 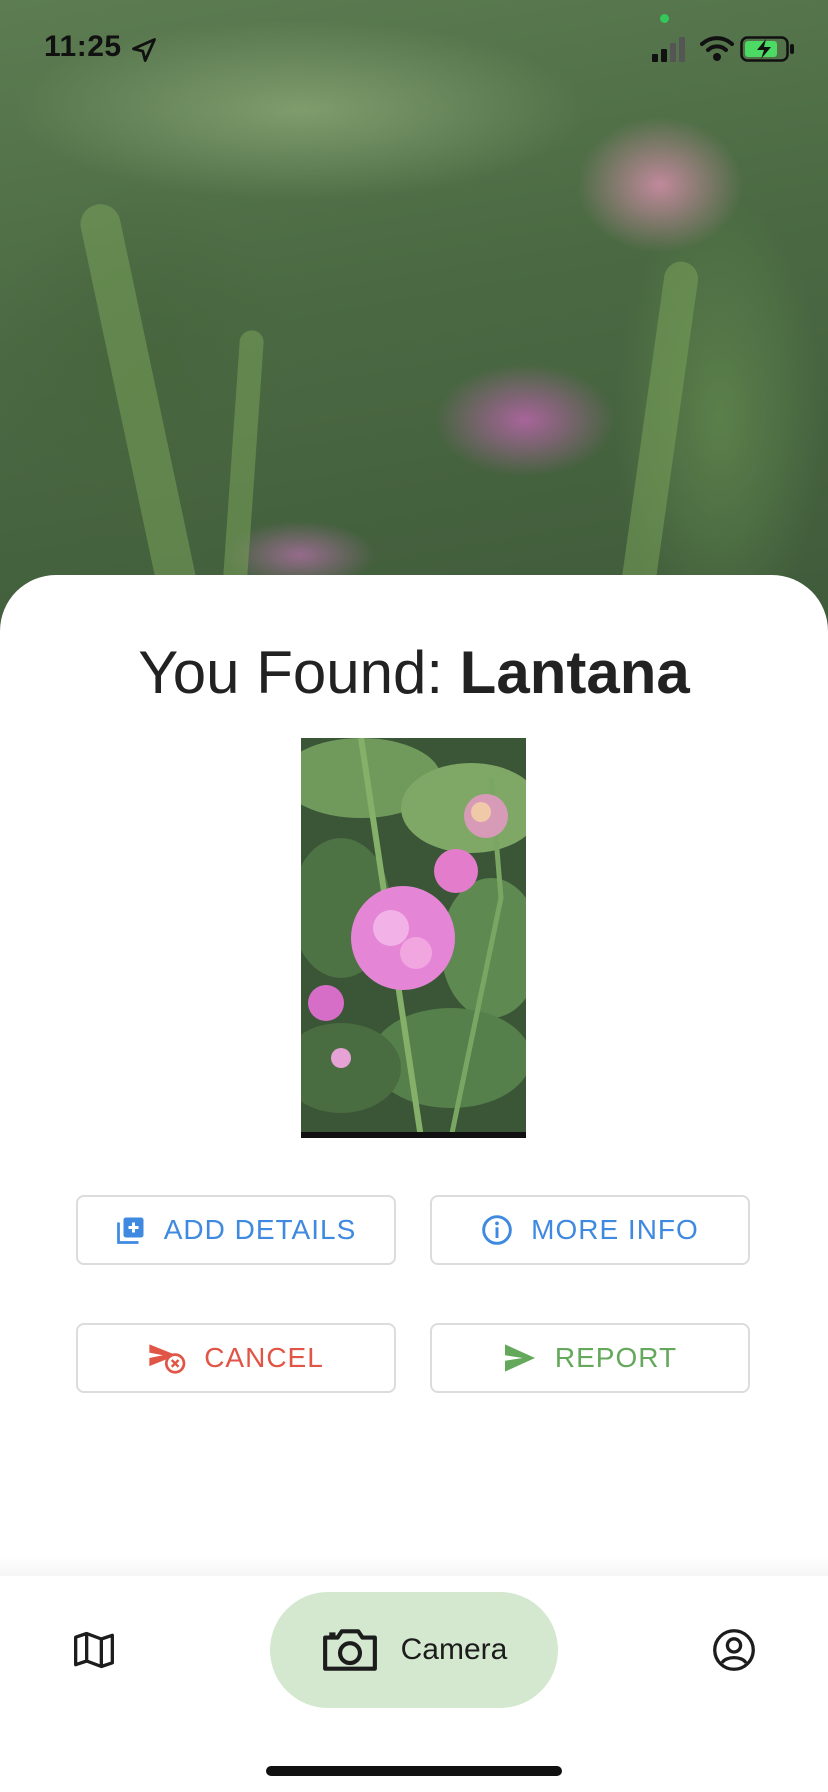 I want to click on plant-name: Lantana, so click(x=574, y=672).